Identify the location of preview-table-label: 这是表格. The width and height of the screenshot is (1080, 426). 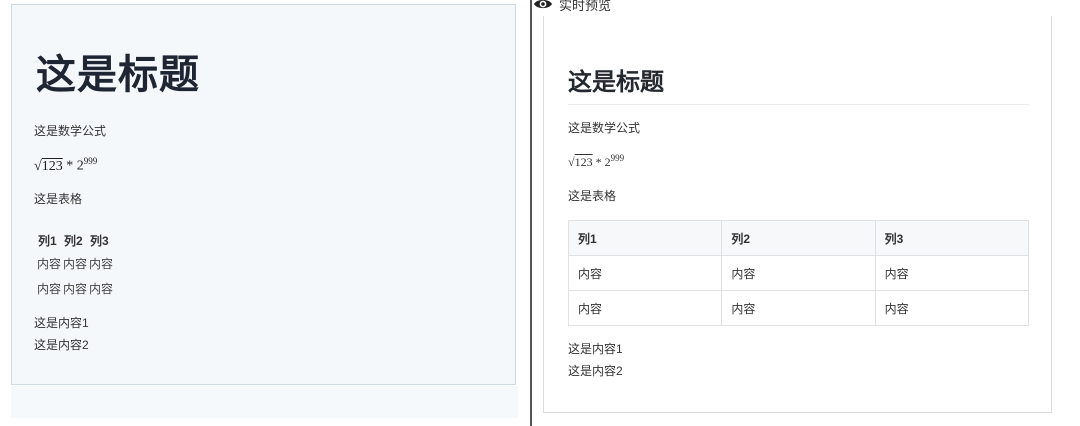
(592, 196).